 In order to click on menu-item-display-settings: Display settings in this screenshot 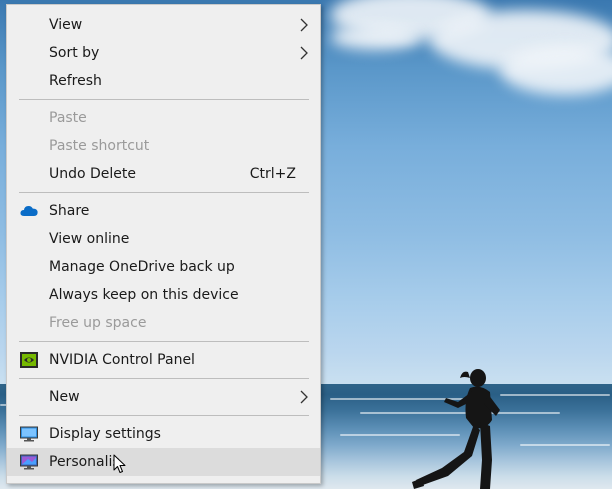, I will do `click(163, 434)`.